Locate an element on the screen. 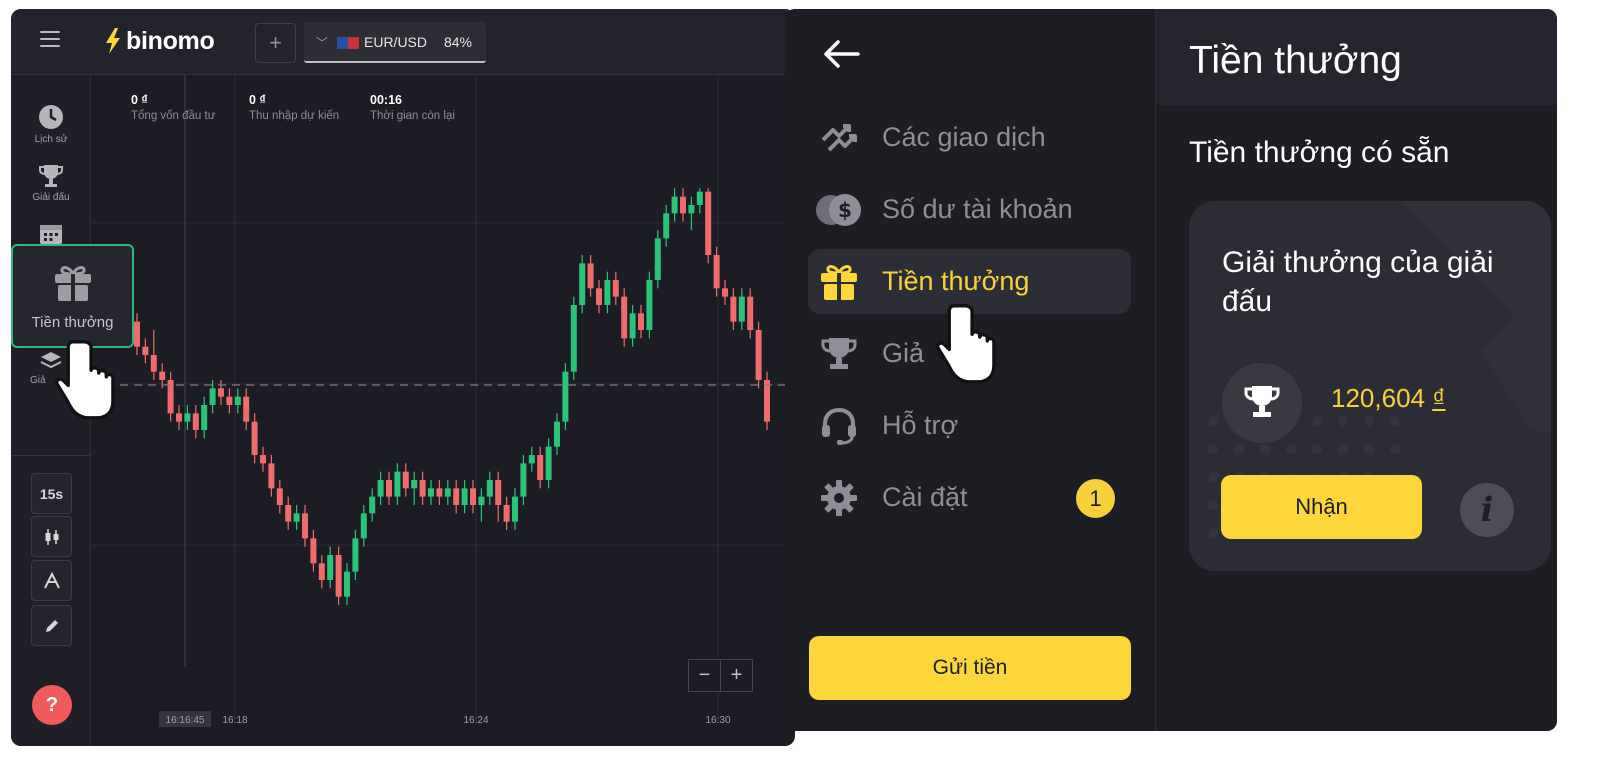  menu-item-label: Số dư tài khoản is located at coordinates (977, 209).